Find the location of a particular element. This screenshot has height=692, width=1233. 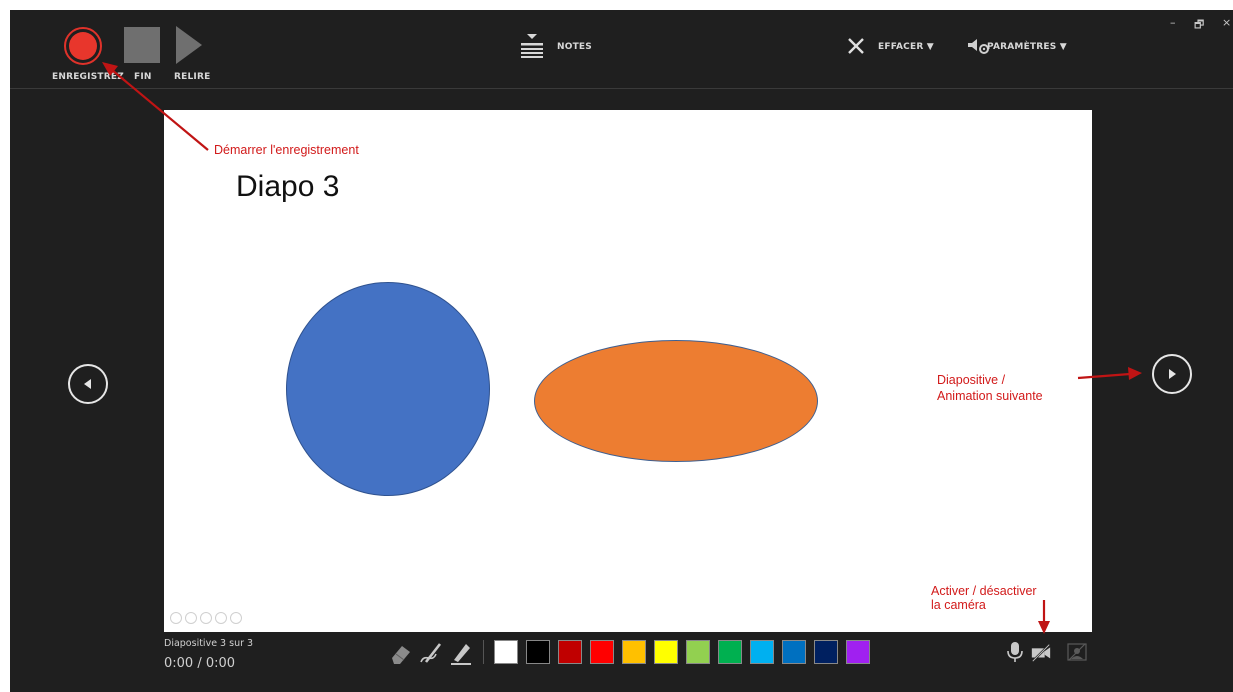

orange-ellipse-shape is located at coordinates (676, 401).